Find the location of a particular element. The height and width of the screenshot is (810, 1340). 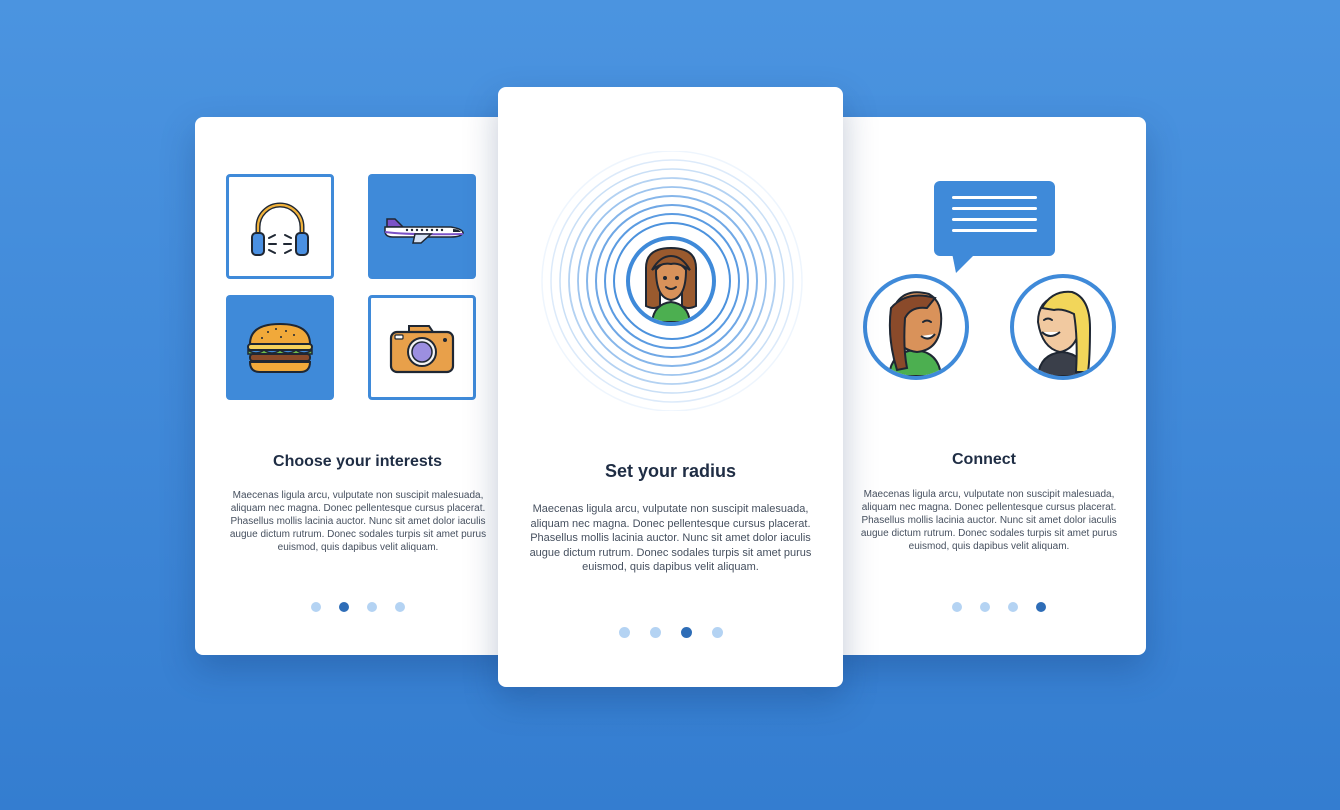

chat-bubble-icon is located at coordinates (994, 218).